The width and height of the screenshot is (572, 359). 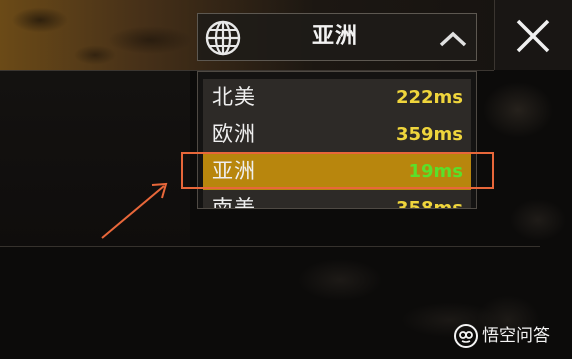 What do you see at coordinates (234, 171) in the screenshot?
I see `region-name: 亚洲` at bounding box center [234, 171].